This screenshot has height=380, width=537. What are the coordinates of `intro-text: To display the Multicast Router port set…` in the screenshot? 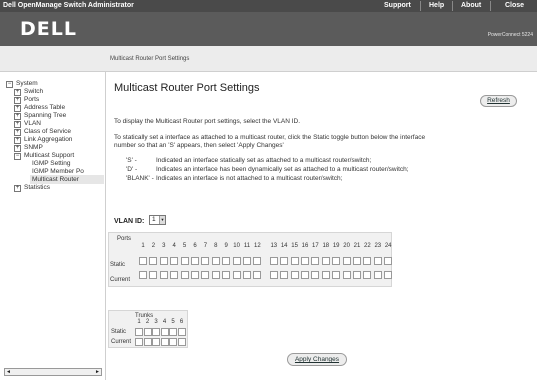 It's located at (207, 121).